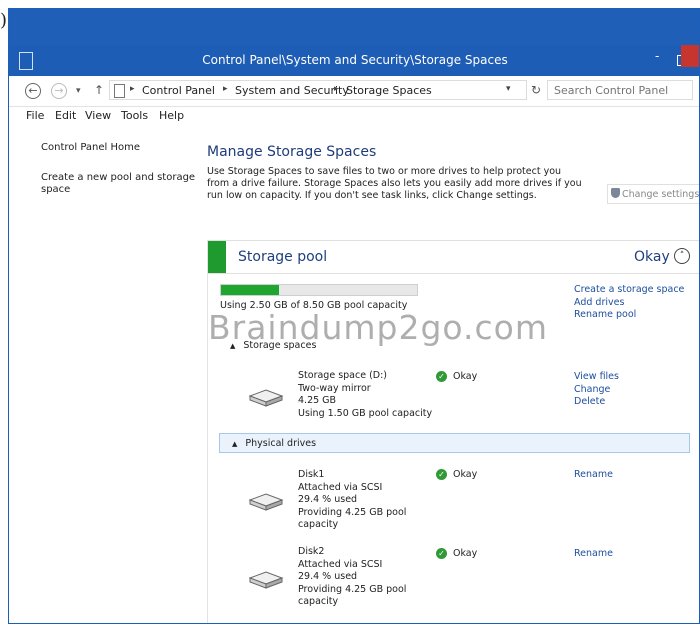 This screenshot has width=700, height=628. Describe the element at coordinates (629, 290) in the screenshot. I see `create-storage-space-link: Create a storage space` at that location.